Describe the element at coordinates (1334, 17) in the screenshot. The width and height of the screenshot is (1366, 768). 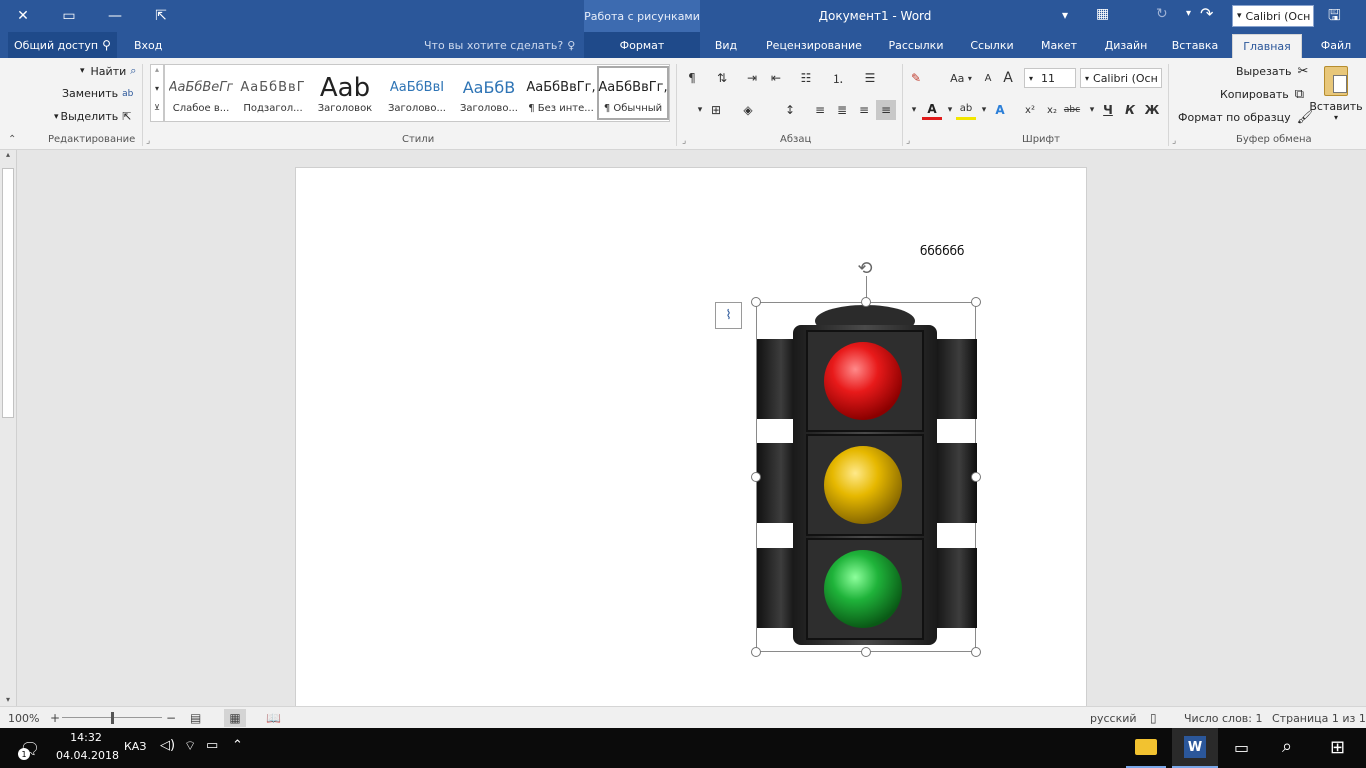
I see `save-icon: 🖫` at that location.